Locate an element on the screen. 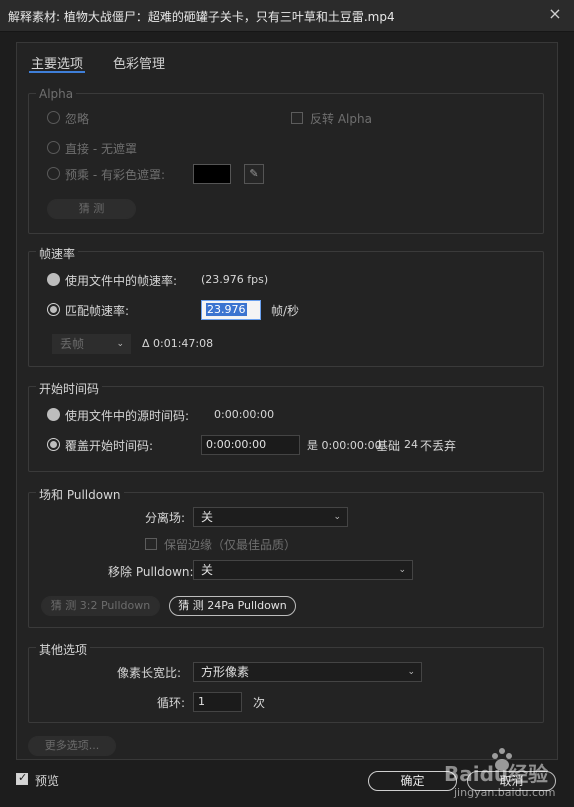  file-fps-value: (23.976 fps) is located at coordinates (235, 279).